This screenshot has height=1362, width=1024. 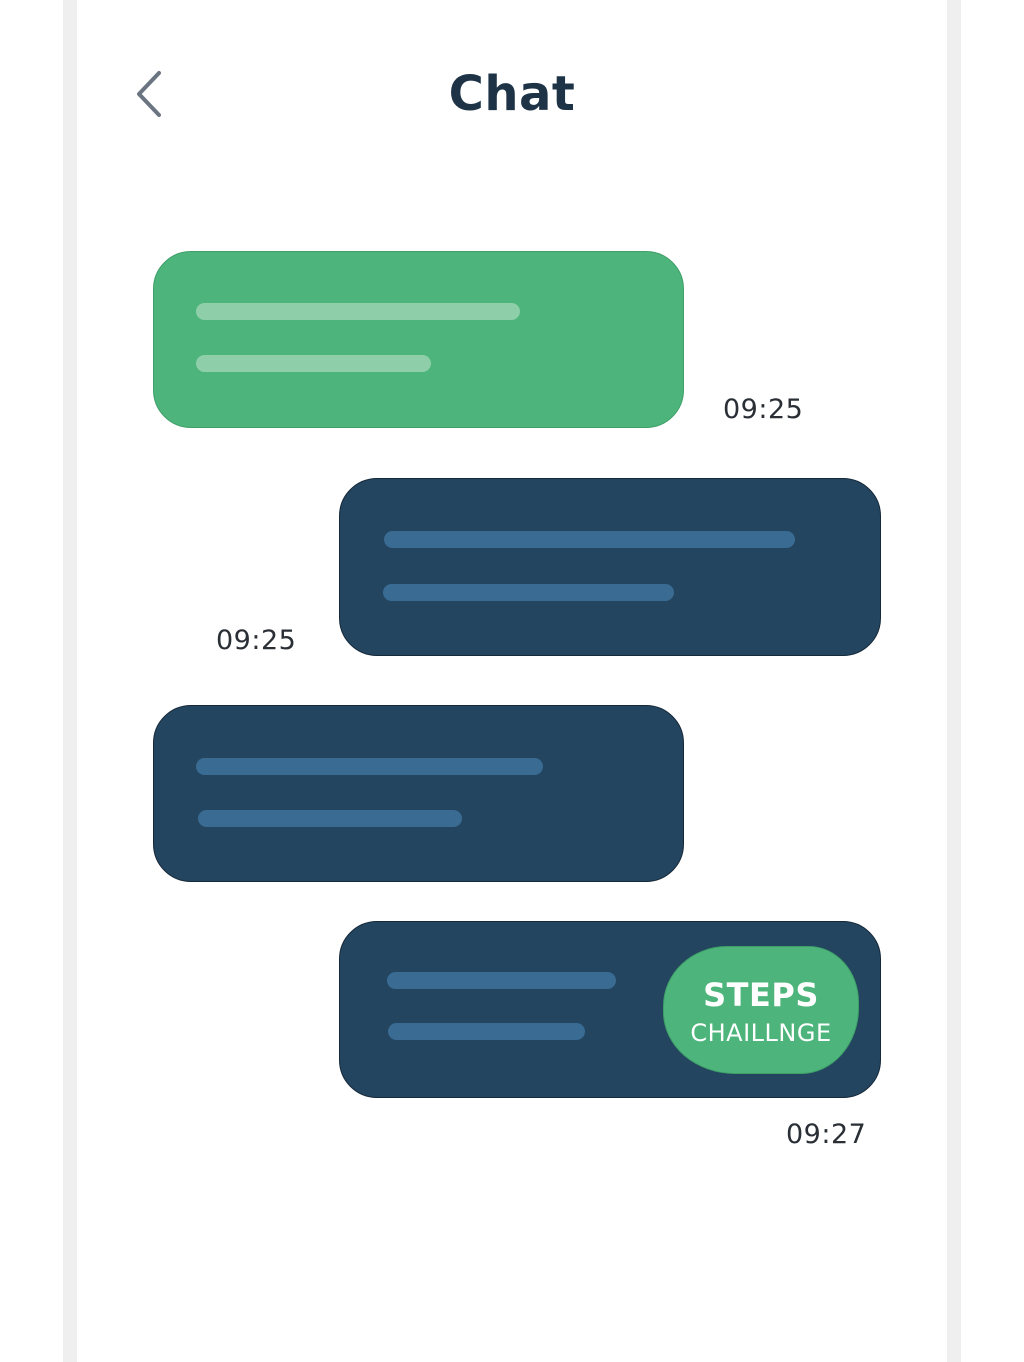 I want to click on device-frame-left, so click(x=70, y=681).